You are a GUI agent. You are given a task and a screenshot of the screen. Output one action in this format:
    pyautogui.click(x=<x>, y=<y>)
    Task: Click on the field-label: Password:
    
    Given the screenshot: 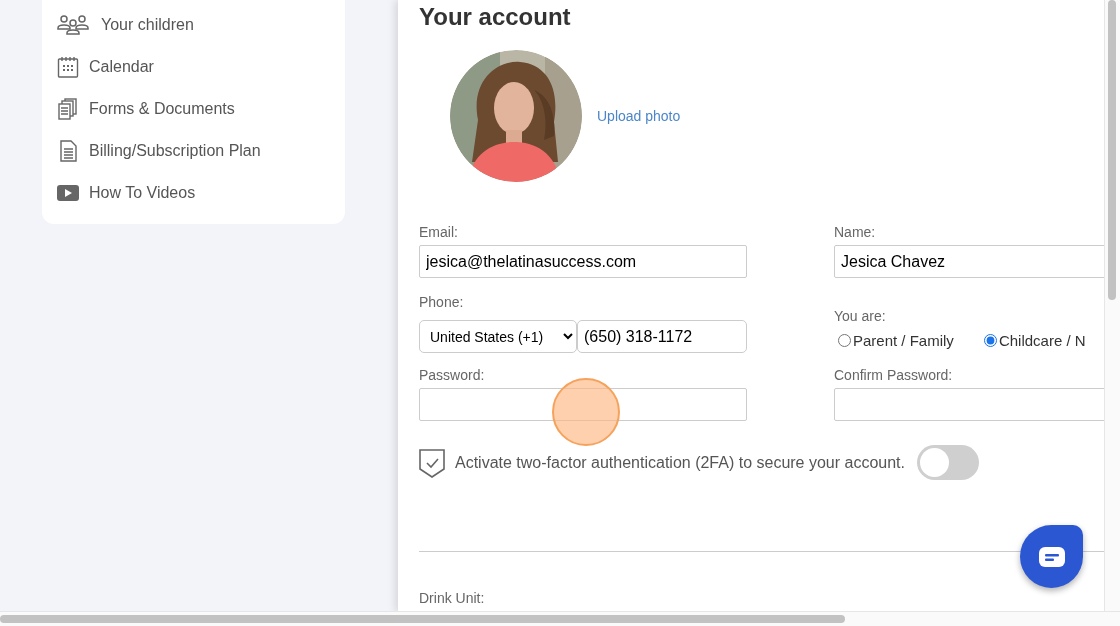 What is the action you would take?
    pyautogui.click(x=452, y=375)
    